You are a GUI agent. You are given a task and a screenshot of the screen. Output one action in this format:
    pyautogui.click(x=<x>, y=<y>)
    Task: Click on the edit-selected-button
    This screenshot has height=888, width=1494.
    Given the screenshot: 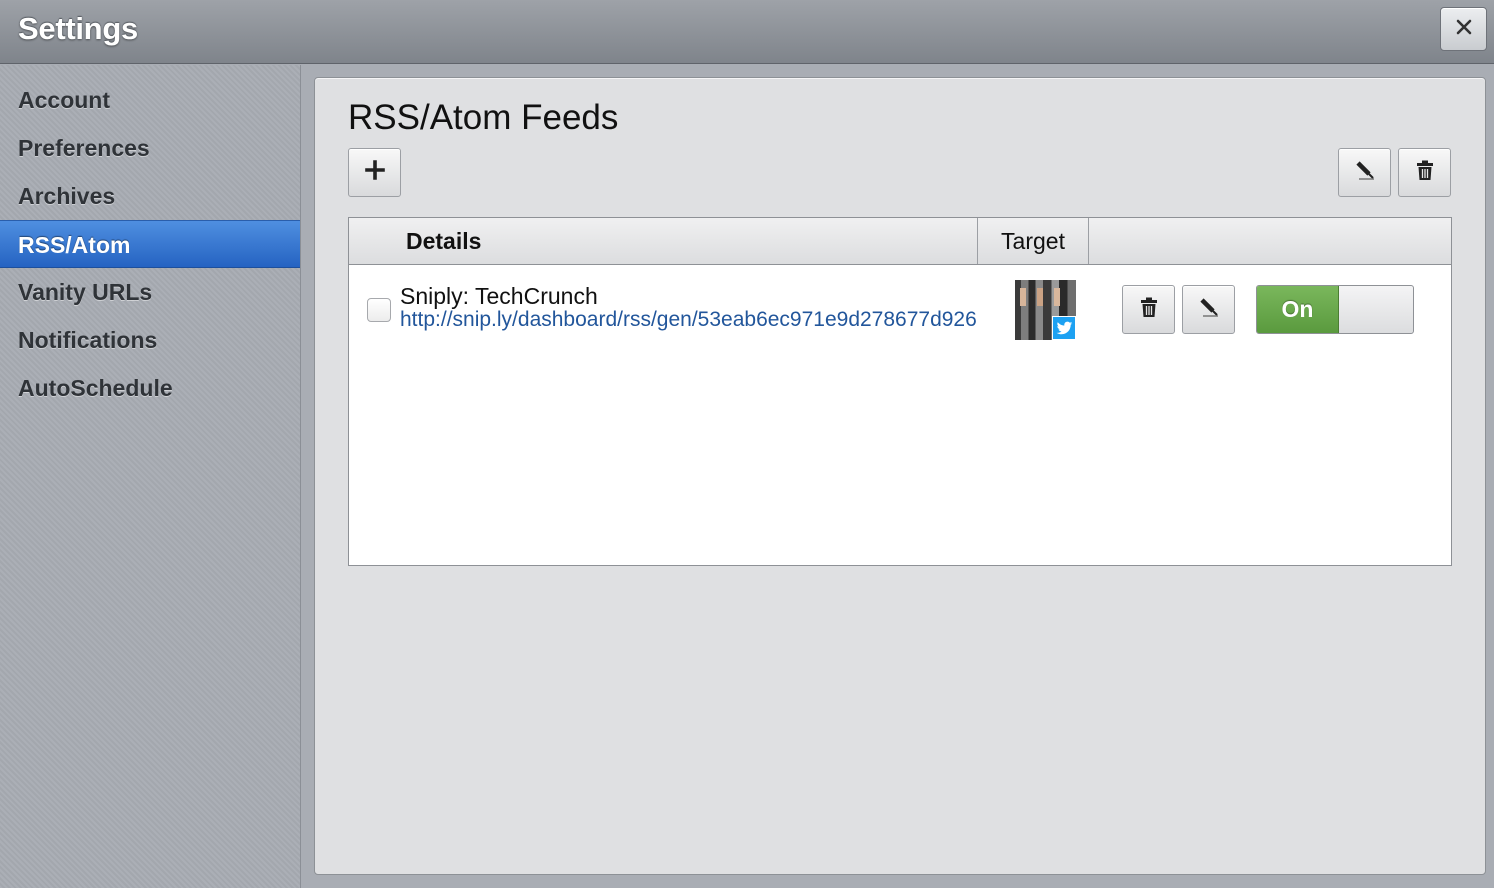 What is the action you would take?
    pyautogui.click(x=1364, y=172)
    